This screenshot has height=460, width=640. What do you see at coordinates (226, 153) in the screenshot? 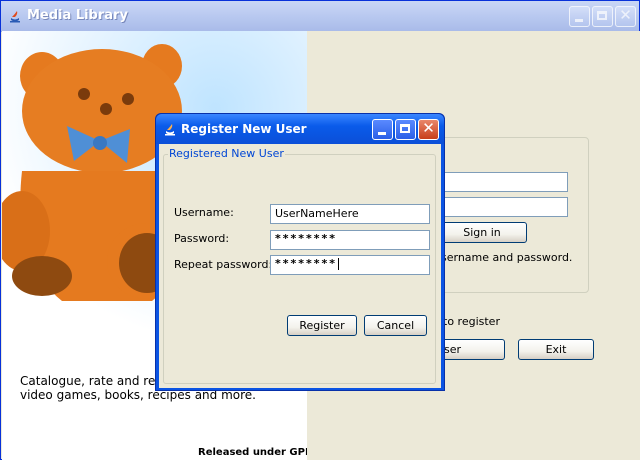
I see `group-title: Registered New User` at bounding box center [226, 153].